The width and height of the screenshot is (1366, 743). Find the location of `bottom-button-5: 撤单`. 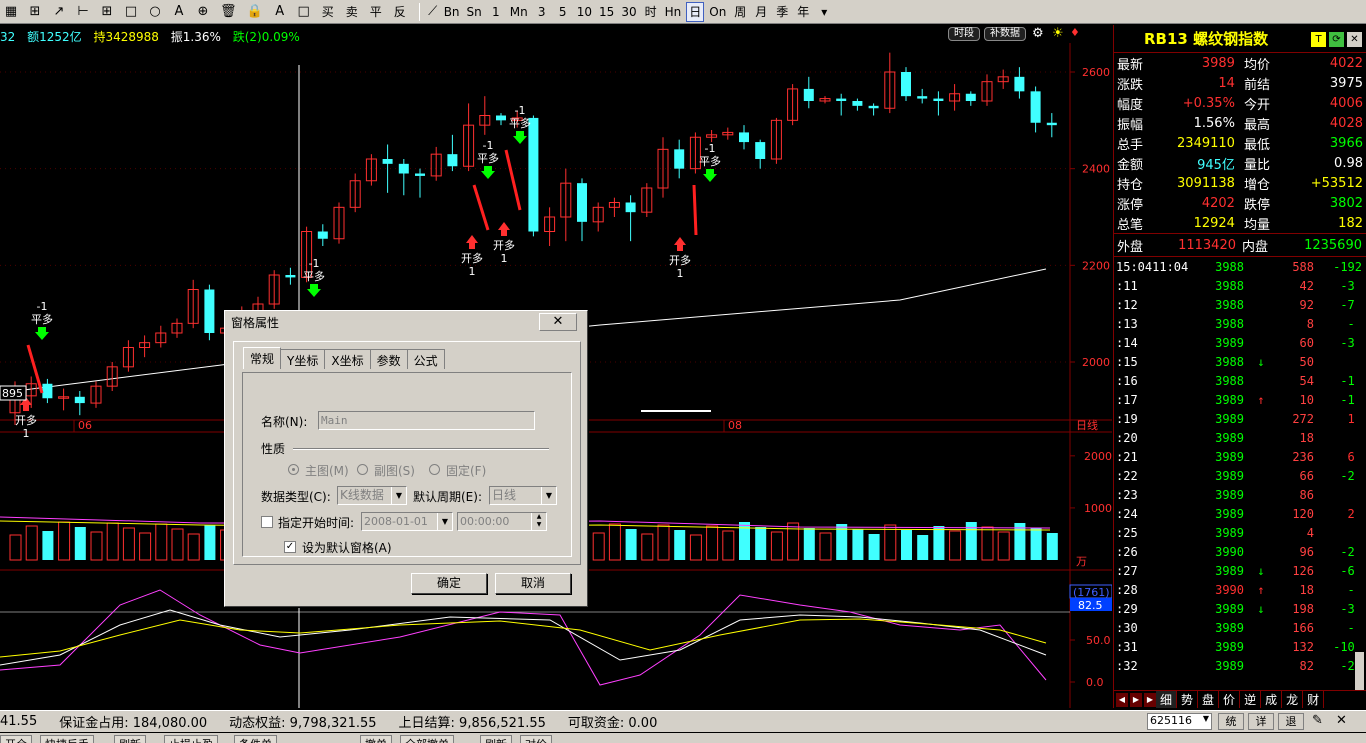

bottom-button-5: 撤单 is located at coordinates (376, 739).